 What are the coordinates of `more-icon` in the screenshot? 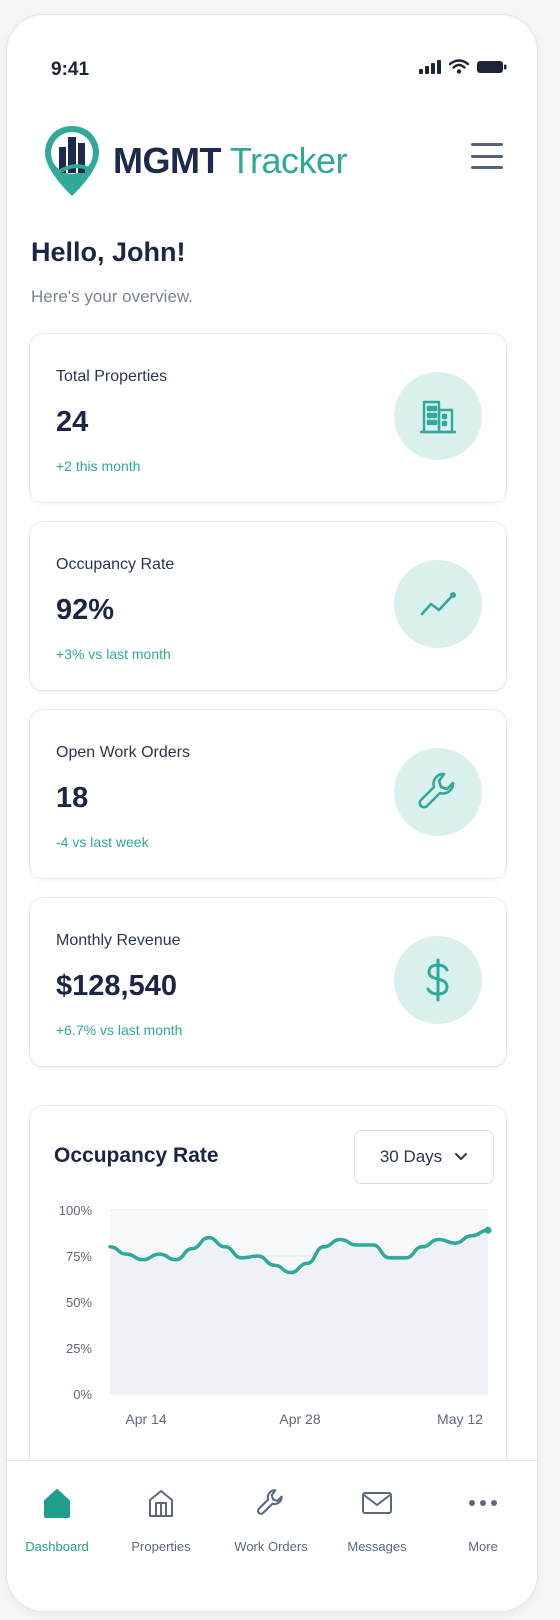 It's located at (483, 1503).